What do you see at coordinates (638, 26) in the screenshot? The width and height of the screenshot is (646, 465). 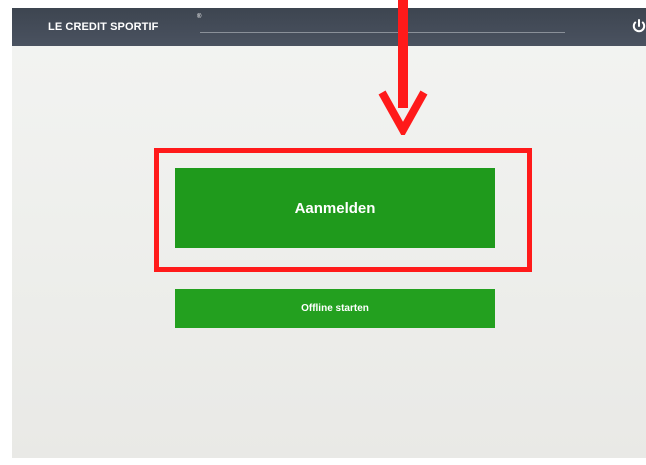 I see `power-icon` at bounding box center [638, 26].